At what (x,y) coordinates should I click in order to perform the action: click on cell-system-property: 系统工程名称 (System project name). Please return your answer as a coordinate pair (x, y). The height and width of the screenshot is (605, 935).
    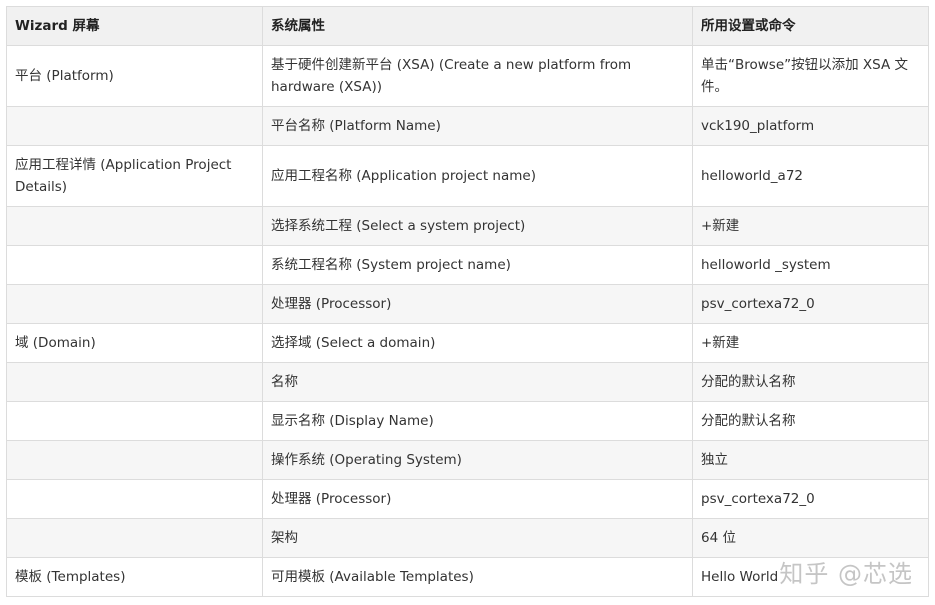
    Looking at the image, I should click on (477, 265).